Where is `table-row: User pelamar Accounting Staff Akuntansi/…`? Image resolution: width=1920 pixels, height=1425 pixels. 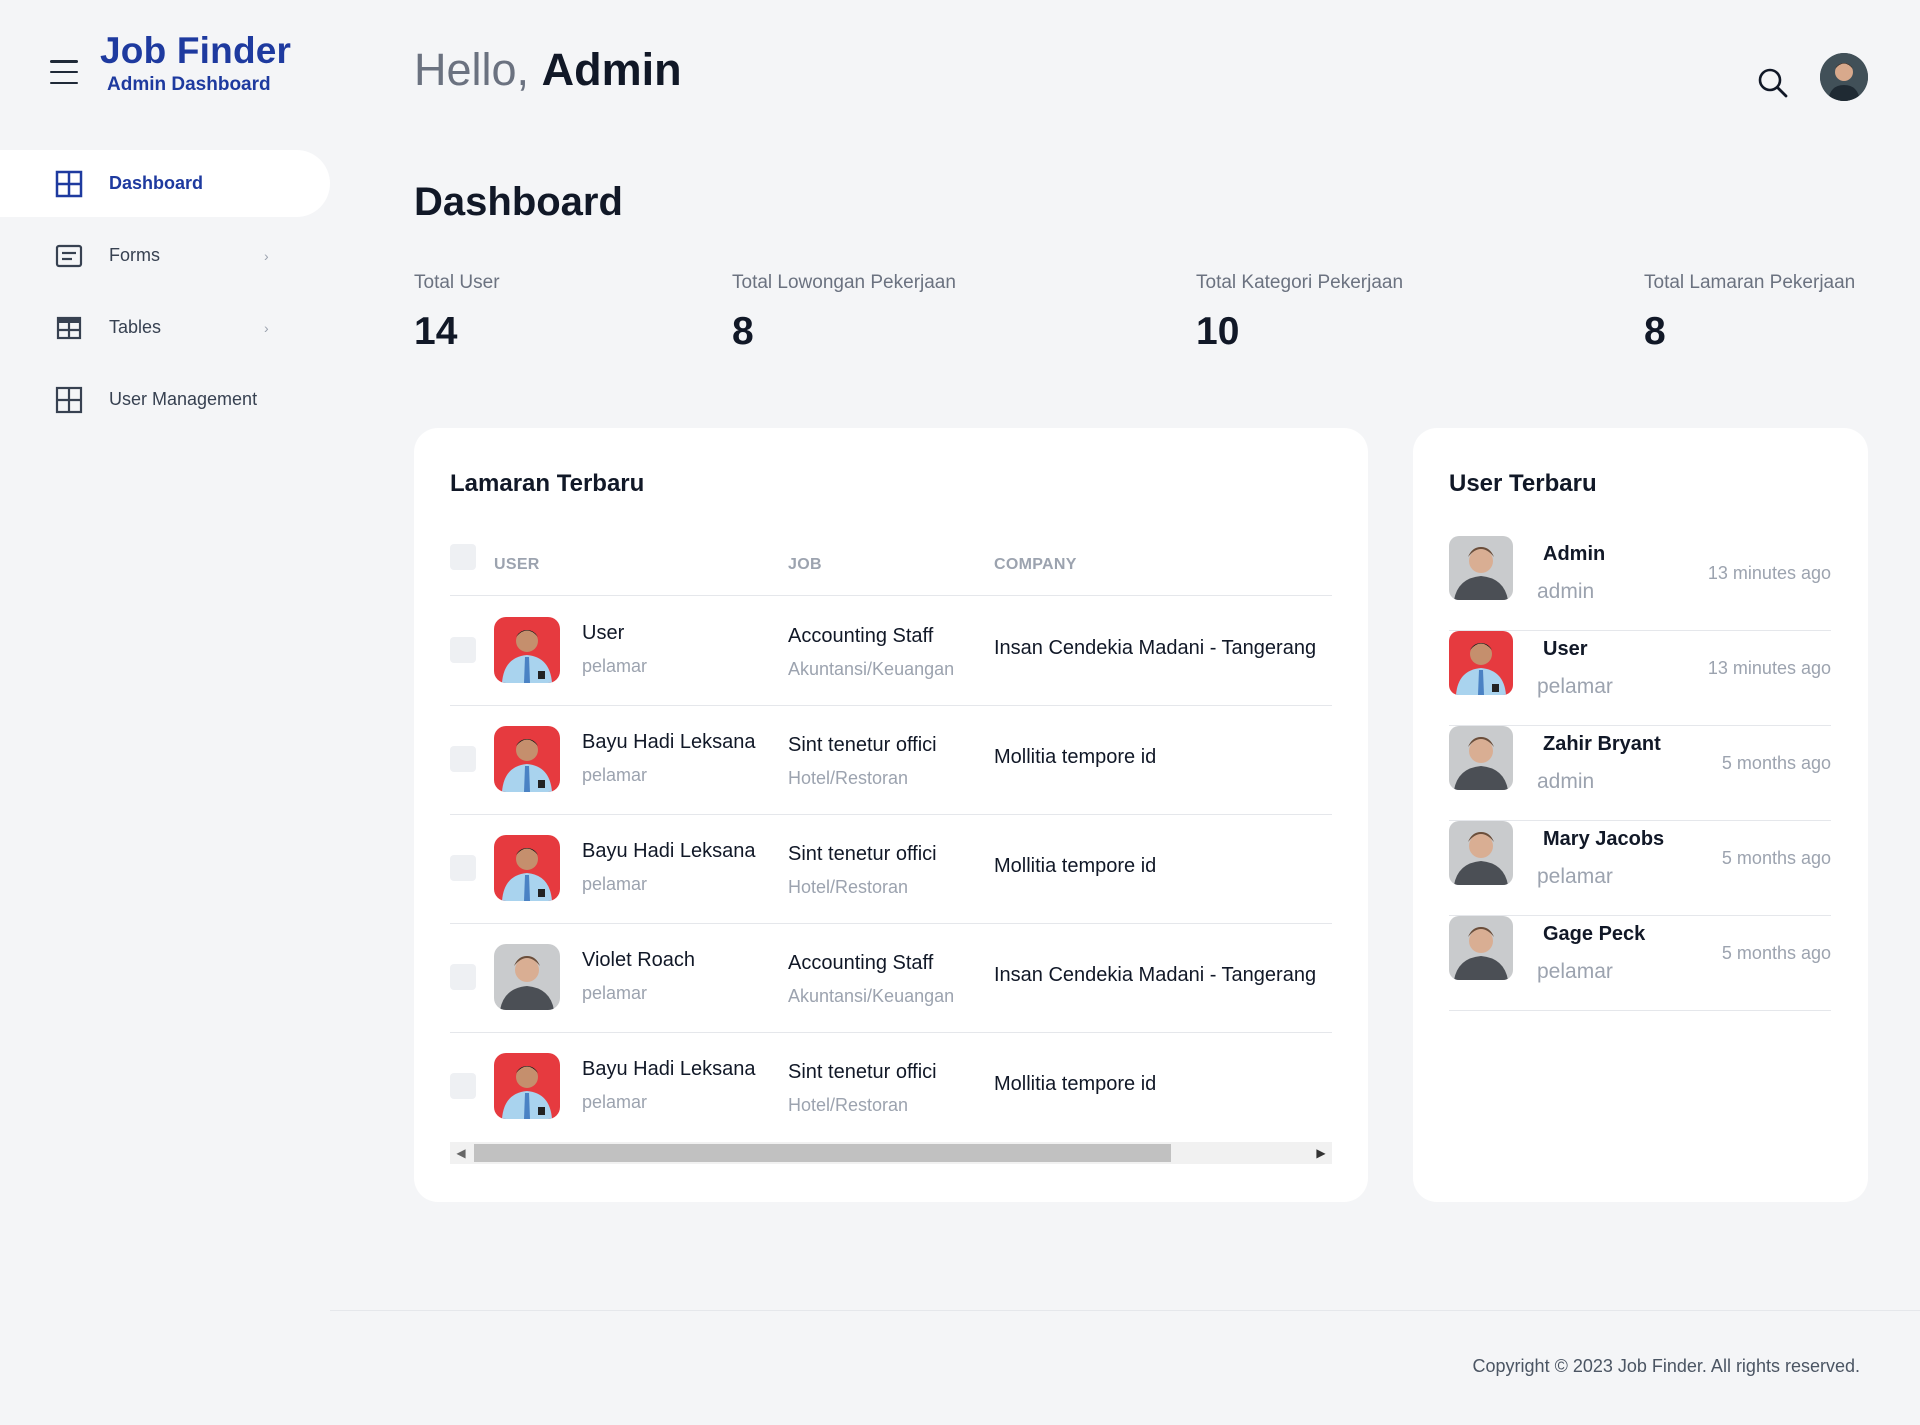
table-row: User pelamar Accounting Staff Akuntansi/… is located at coordinates (891, 651).